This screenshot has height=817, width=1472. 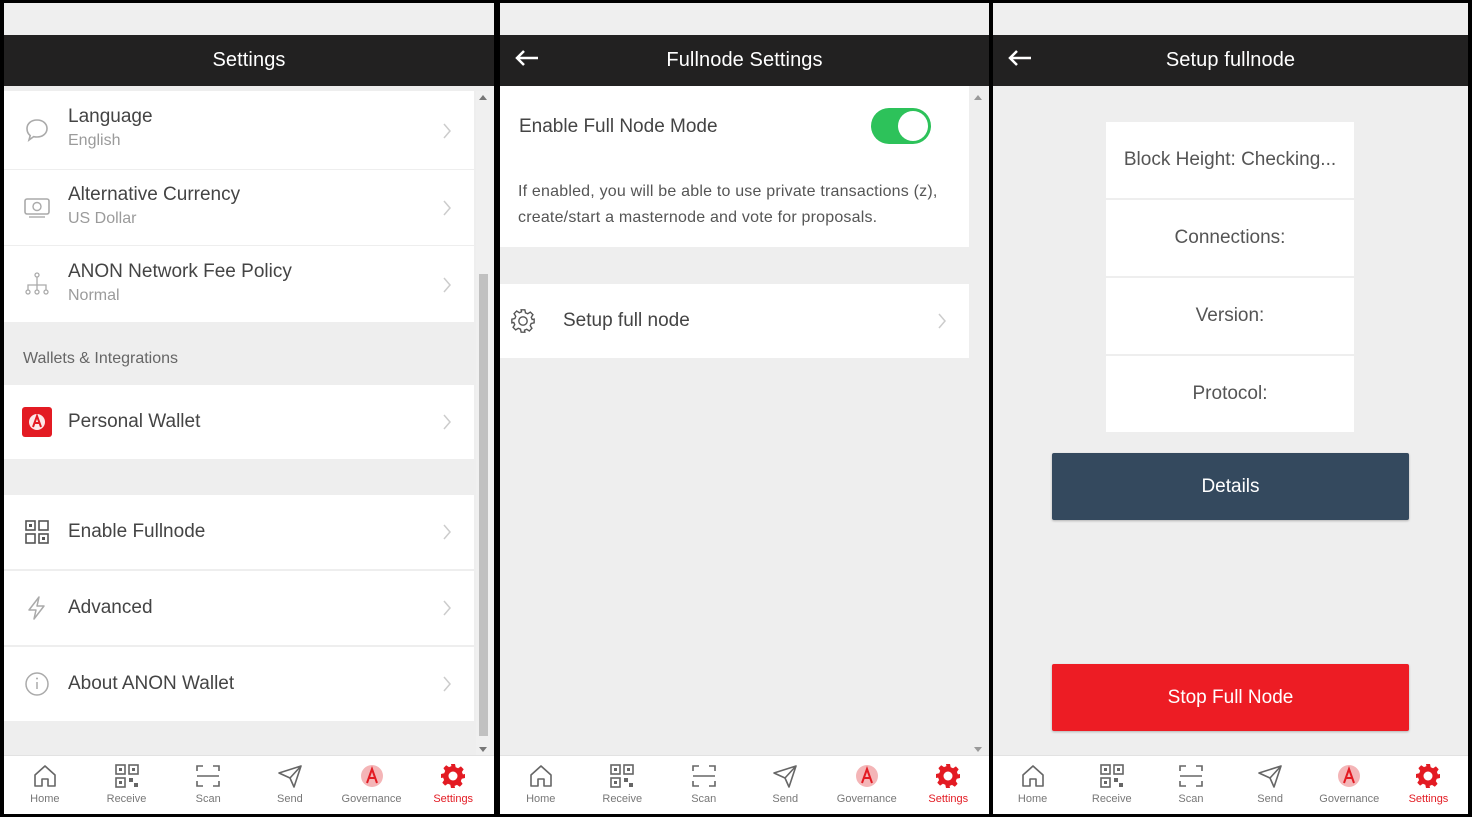 What do you see at coordinates (239, 684) in the screenshot?
I see `settings-row-about: About ANON Wallet` at bounding box center [239, 684].